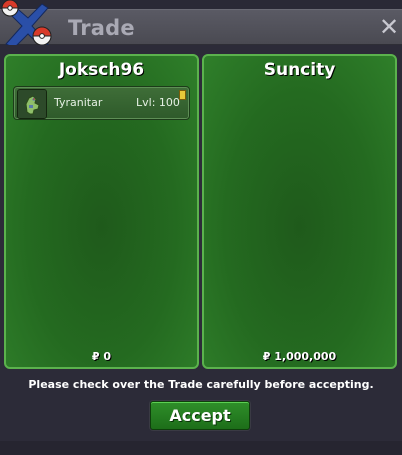  I want to click on tyranitar-sprite-icon, so click(32, 104).